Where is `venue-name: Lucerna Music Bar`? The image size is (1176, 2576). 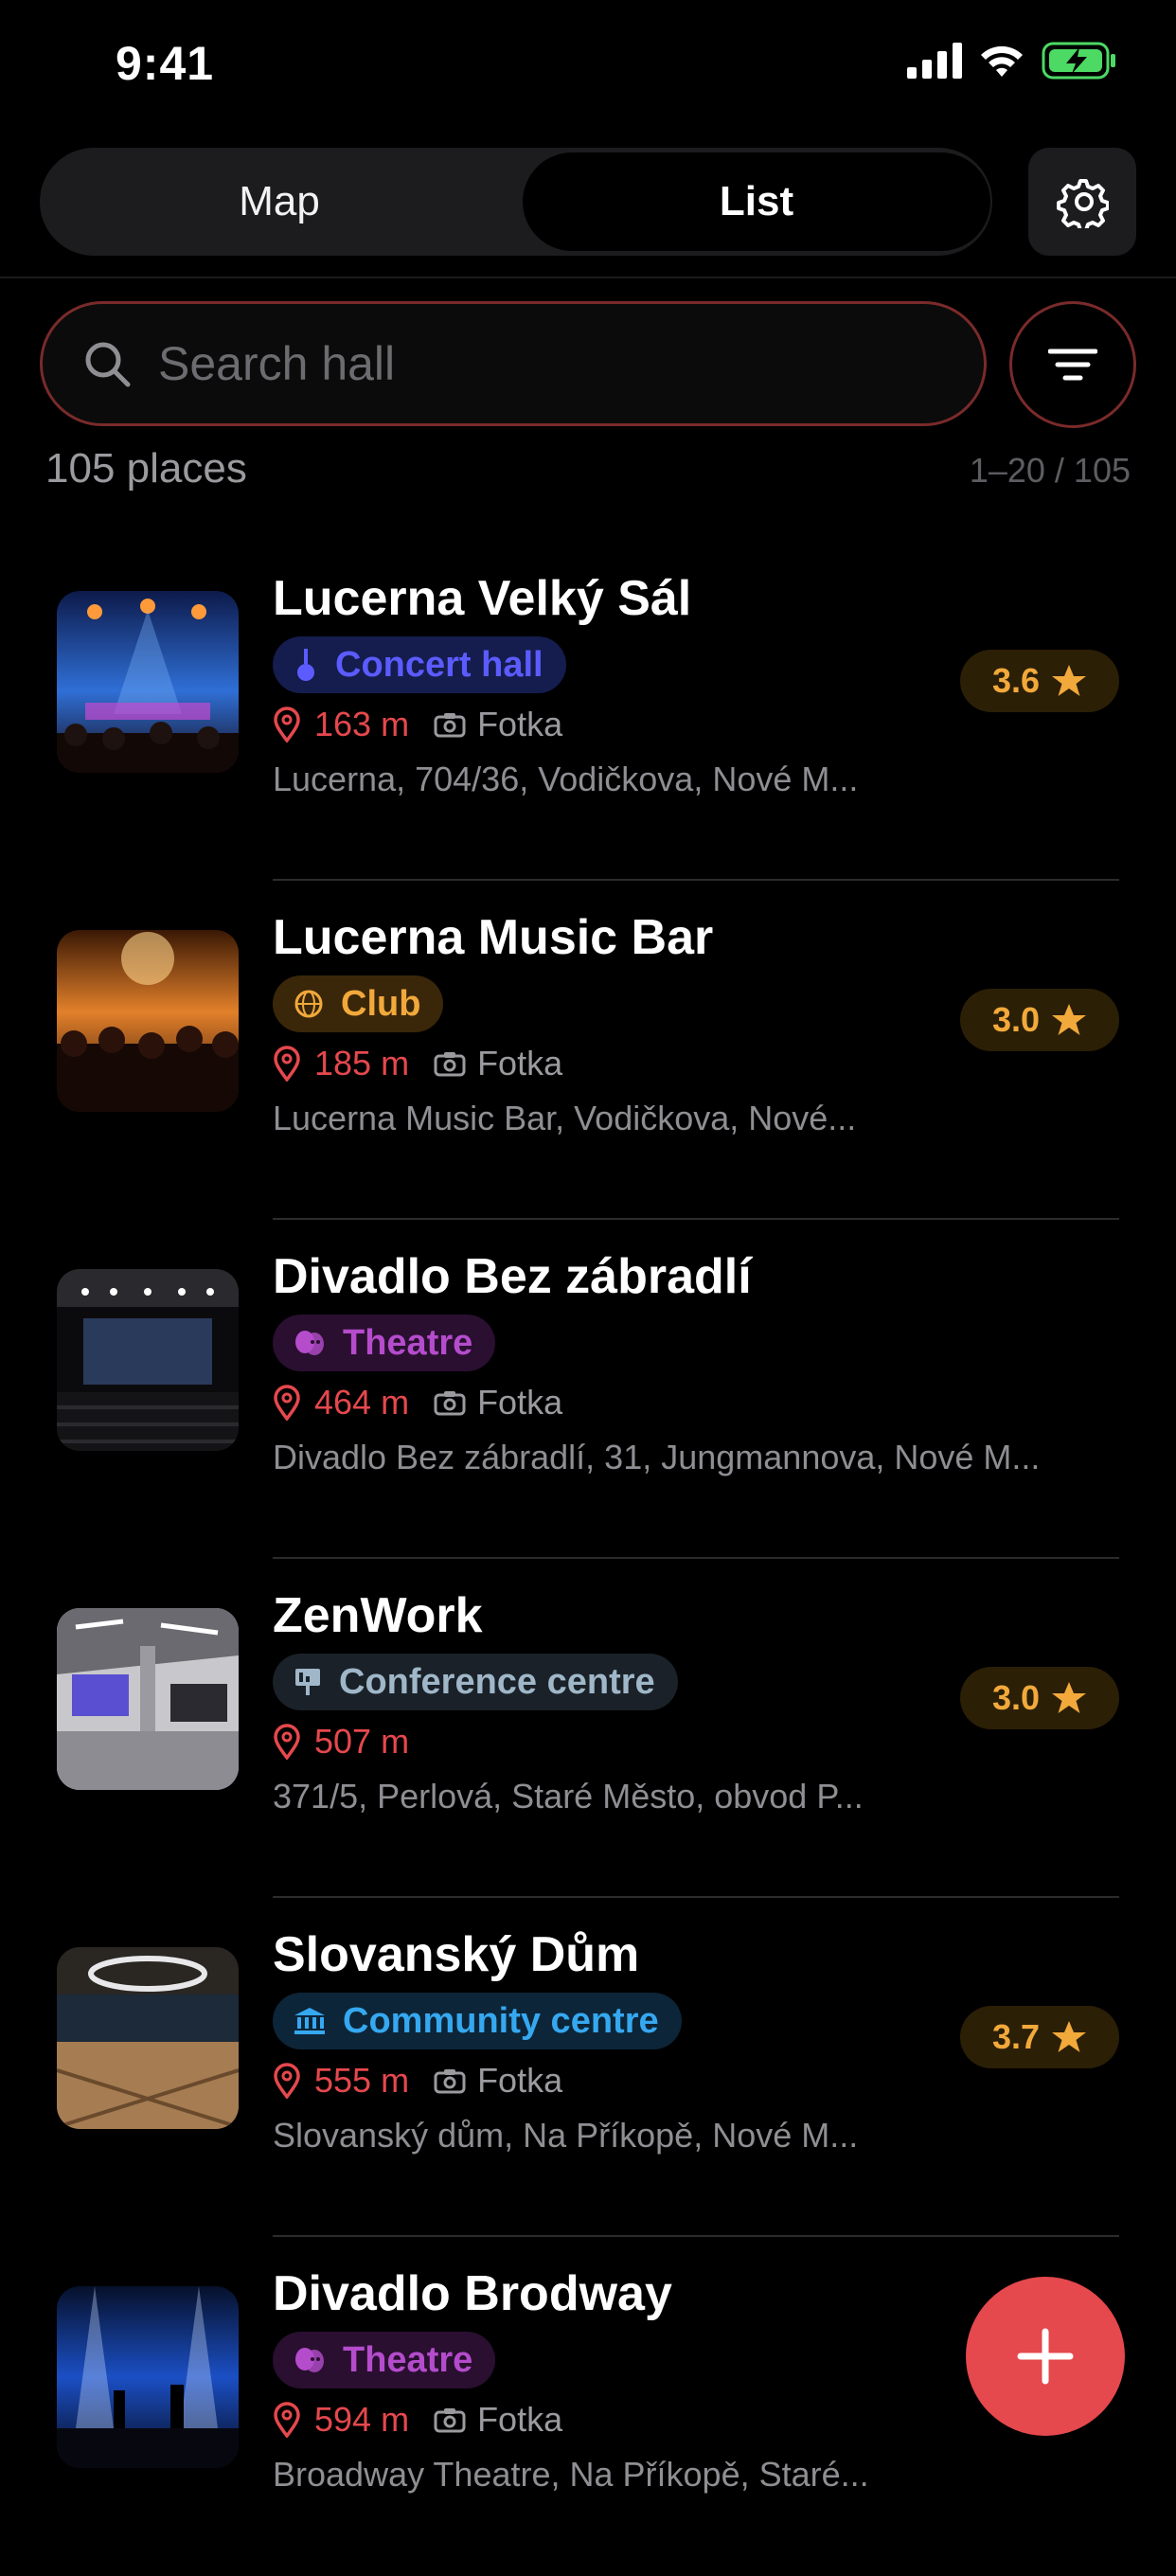 venue-name: Lucerna Music Bar is located at coordinates (493, 937).